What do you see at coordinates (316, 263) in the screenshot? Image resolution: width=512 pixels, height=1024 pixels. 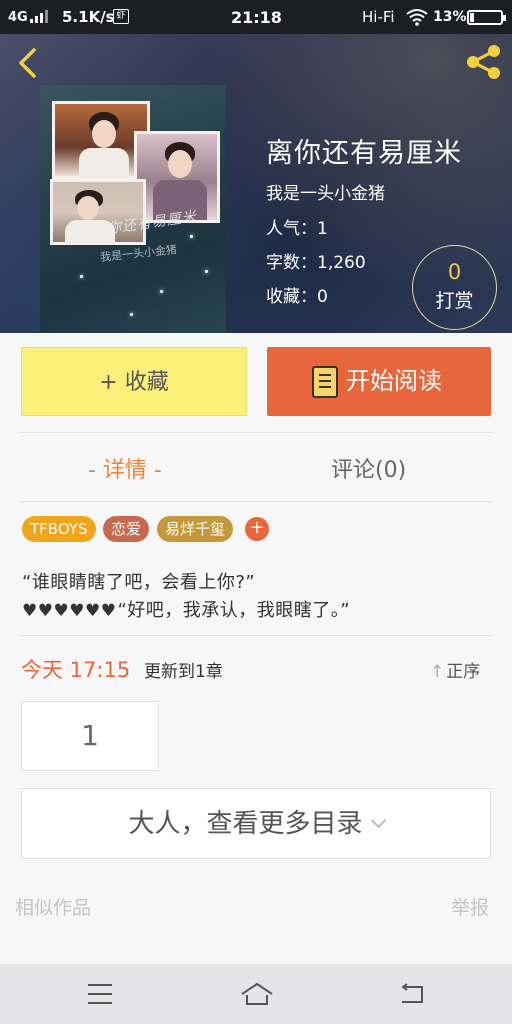 I see `word-count-stat: 字数：1,260` at bounding box center [316, 263].